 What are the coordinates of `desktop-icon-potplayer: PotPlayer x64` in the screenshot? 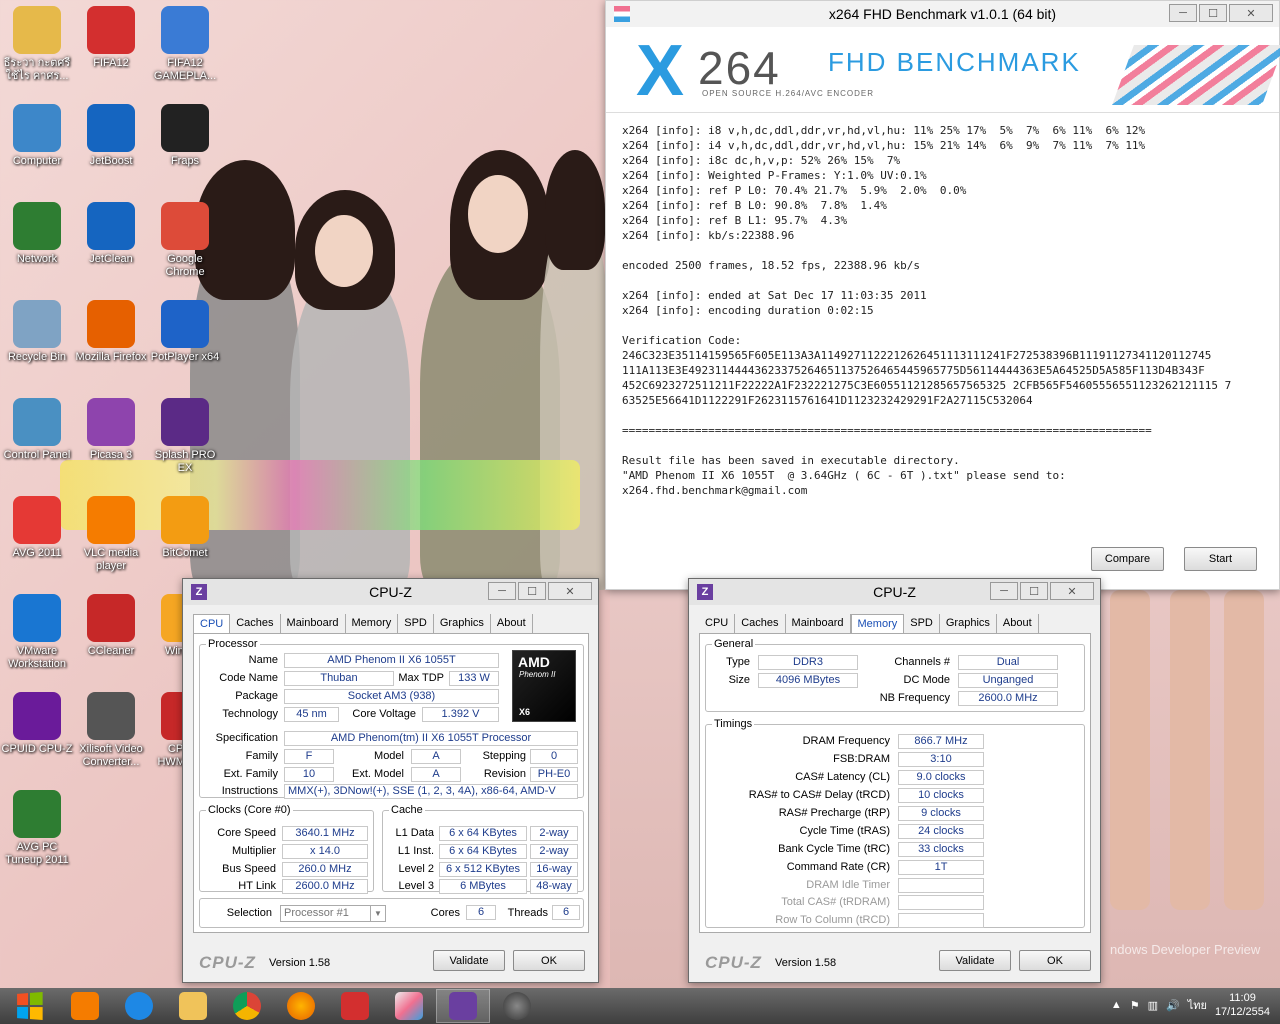 It's located at (185, 332).